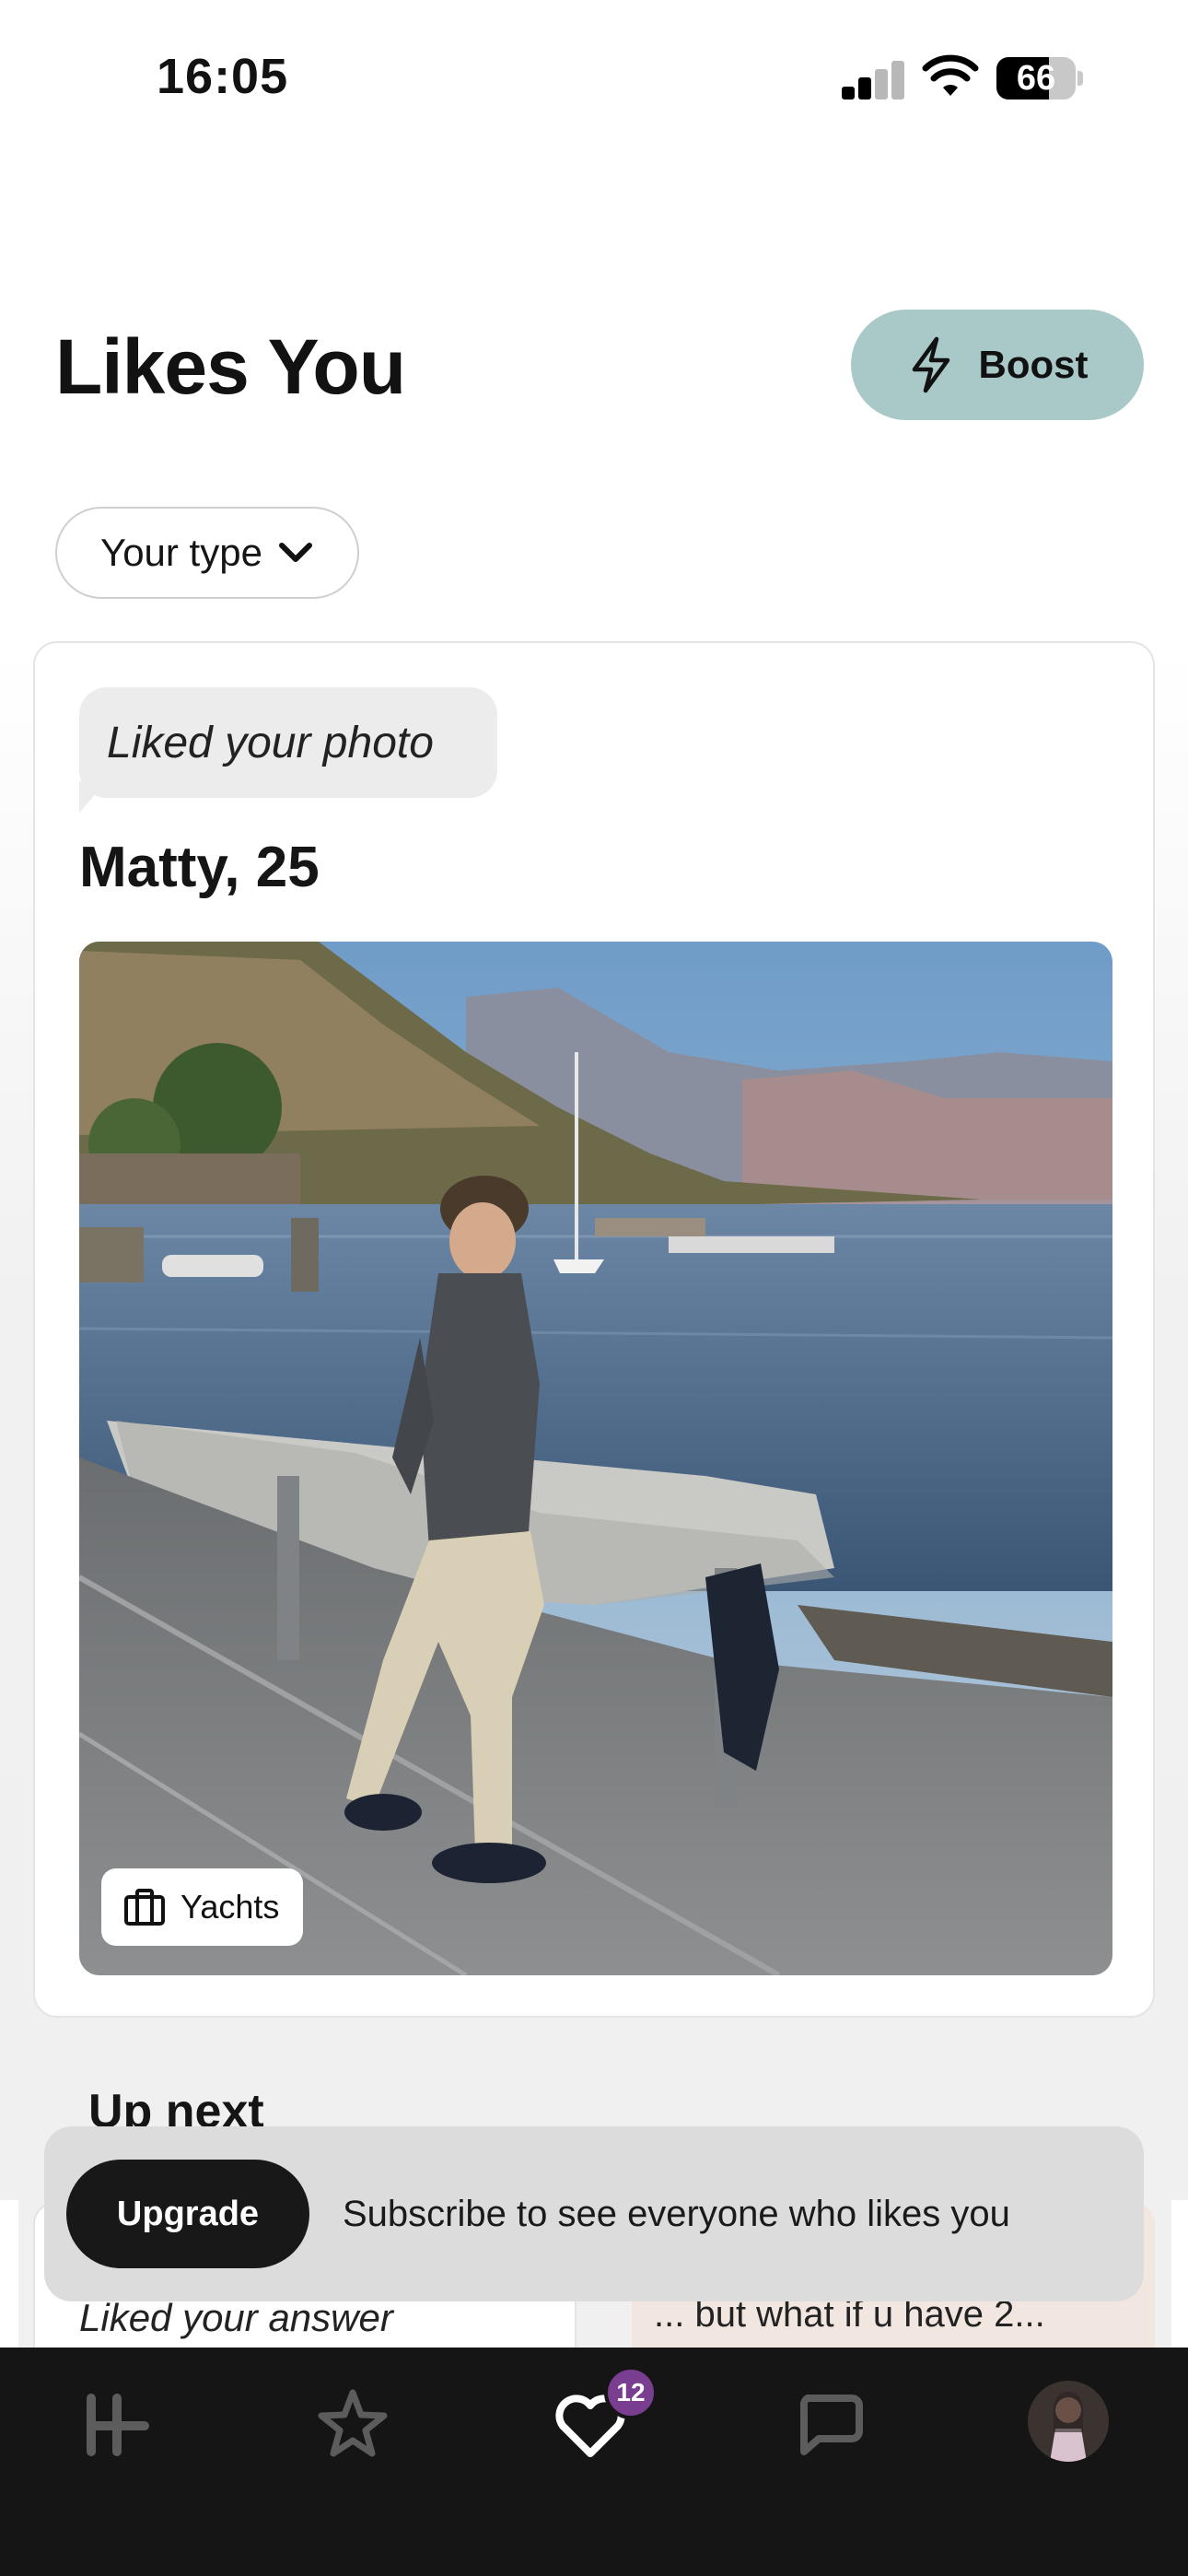 Image resolution: width=1188 pixels, height=2576 pixels. Describe the element at coordinates (9, 2274) in the screenshot. I see `card-peek-left` at that location.